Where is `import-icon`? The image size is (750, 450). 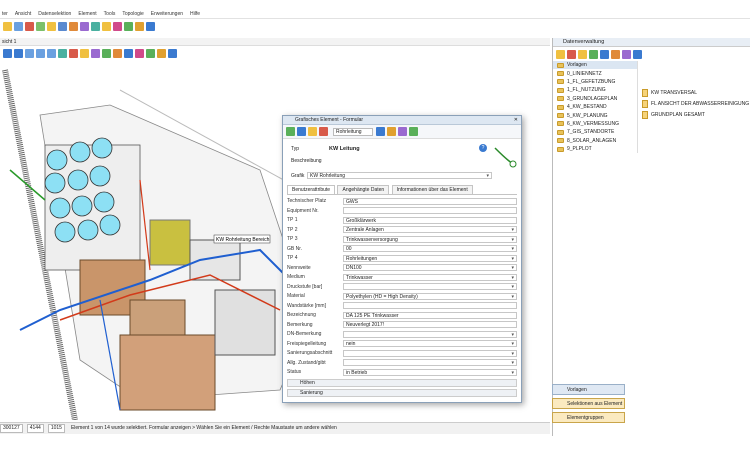 import-icon is located at coordinates (604, 54).